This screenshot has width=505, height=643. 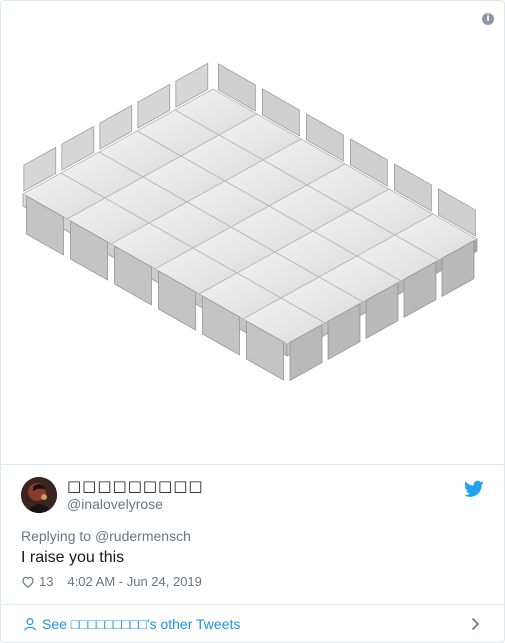 I want to click on avatar-image, so click(x=39, y=495).